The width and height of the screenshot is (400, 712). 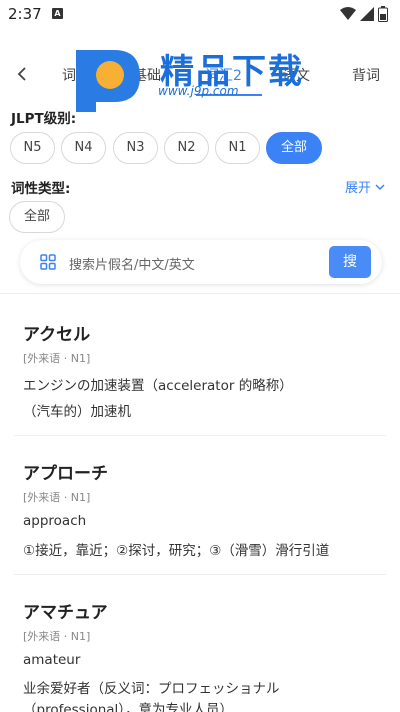 I want to click on entry-meaning: 业余爱好者（反义词：プロフェッショナル, so click(x=151, y=689).